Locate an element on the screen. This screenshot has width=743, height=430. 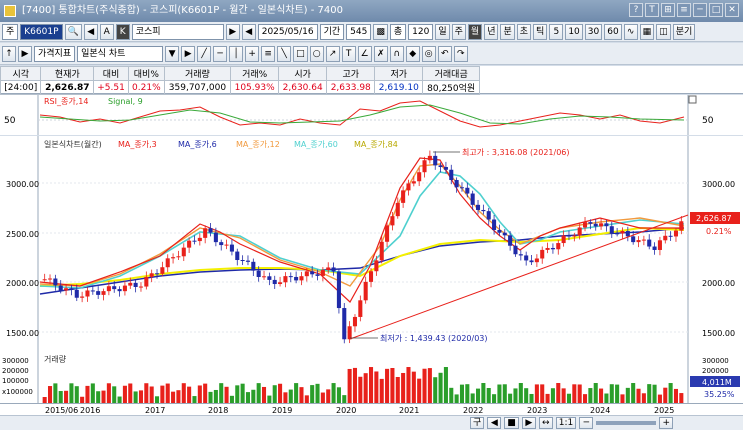
zoom-slider is located at coordinates (626, 423).